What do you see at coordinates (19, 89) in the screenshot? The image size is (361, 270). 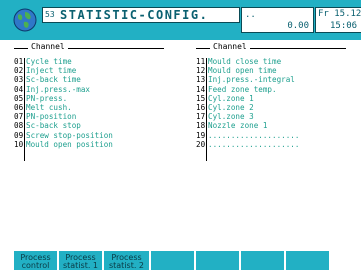 I see `channel-number: 04` at bounding box center [19, 89].